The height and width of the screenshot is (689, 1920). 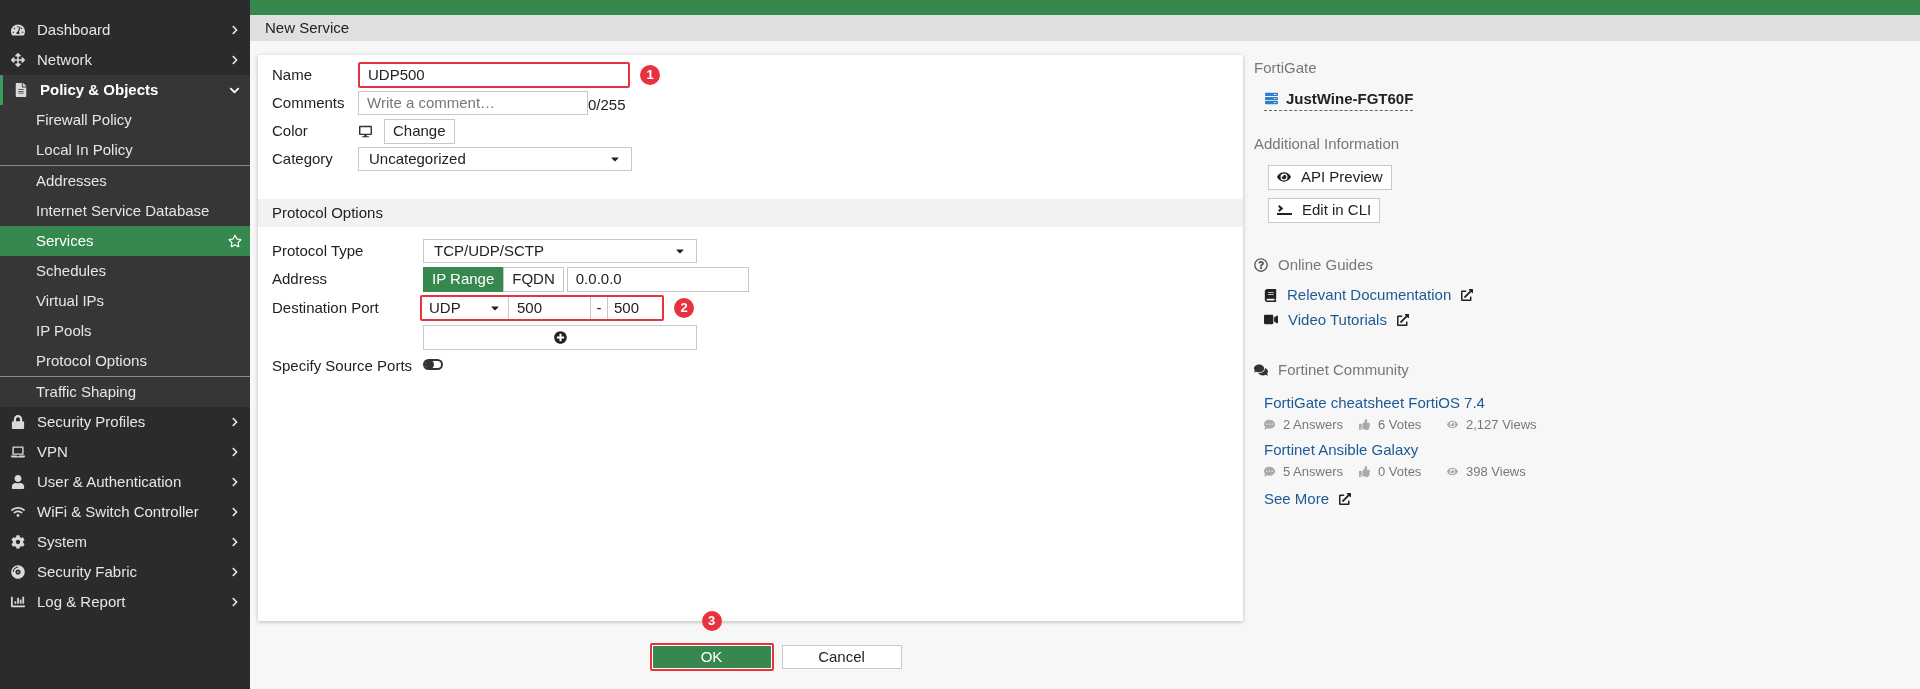 What do you see at coordinates (1350, 98) in the screenshot?
I see `device-name-link: JustWine-FGT60F` at bounding box center [1350, 98].